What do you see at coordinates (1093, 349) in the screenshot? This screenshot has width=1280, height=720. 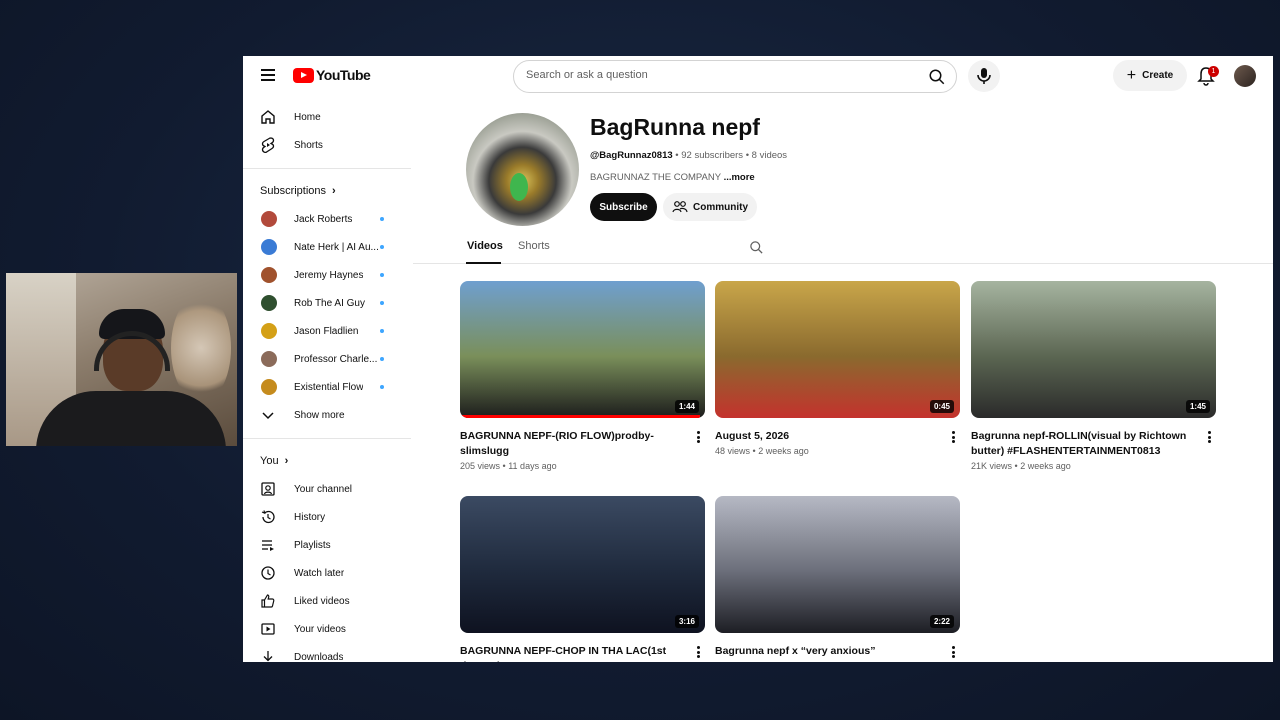 I see `video-thumbnail: 1:45` at bounding box center [1093, 349].